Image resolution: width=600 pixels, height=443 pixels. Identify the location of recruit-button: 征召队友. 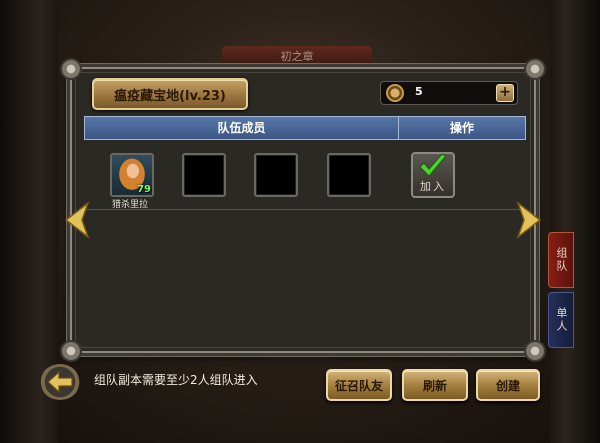
(359, 385).